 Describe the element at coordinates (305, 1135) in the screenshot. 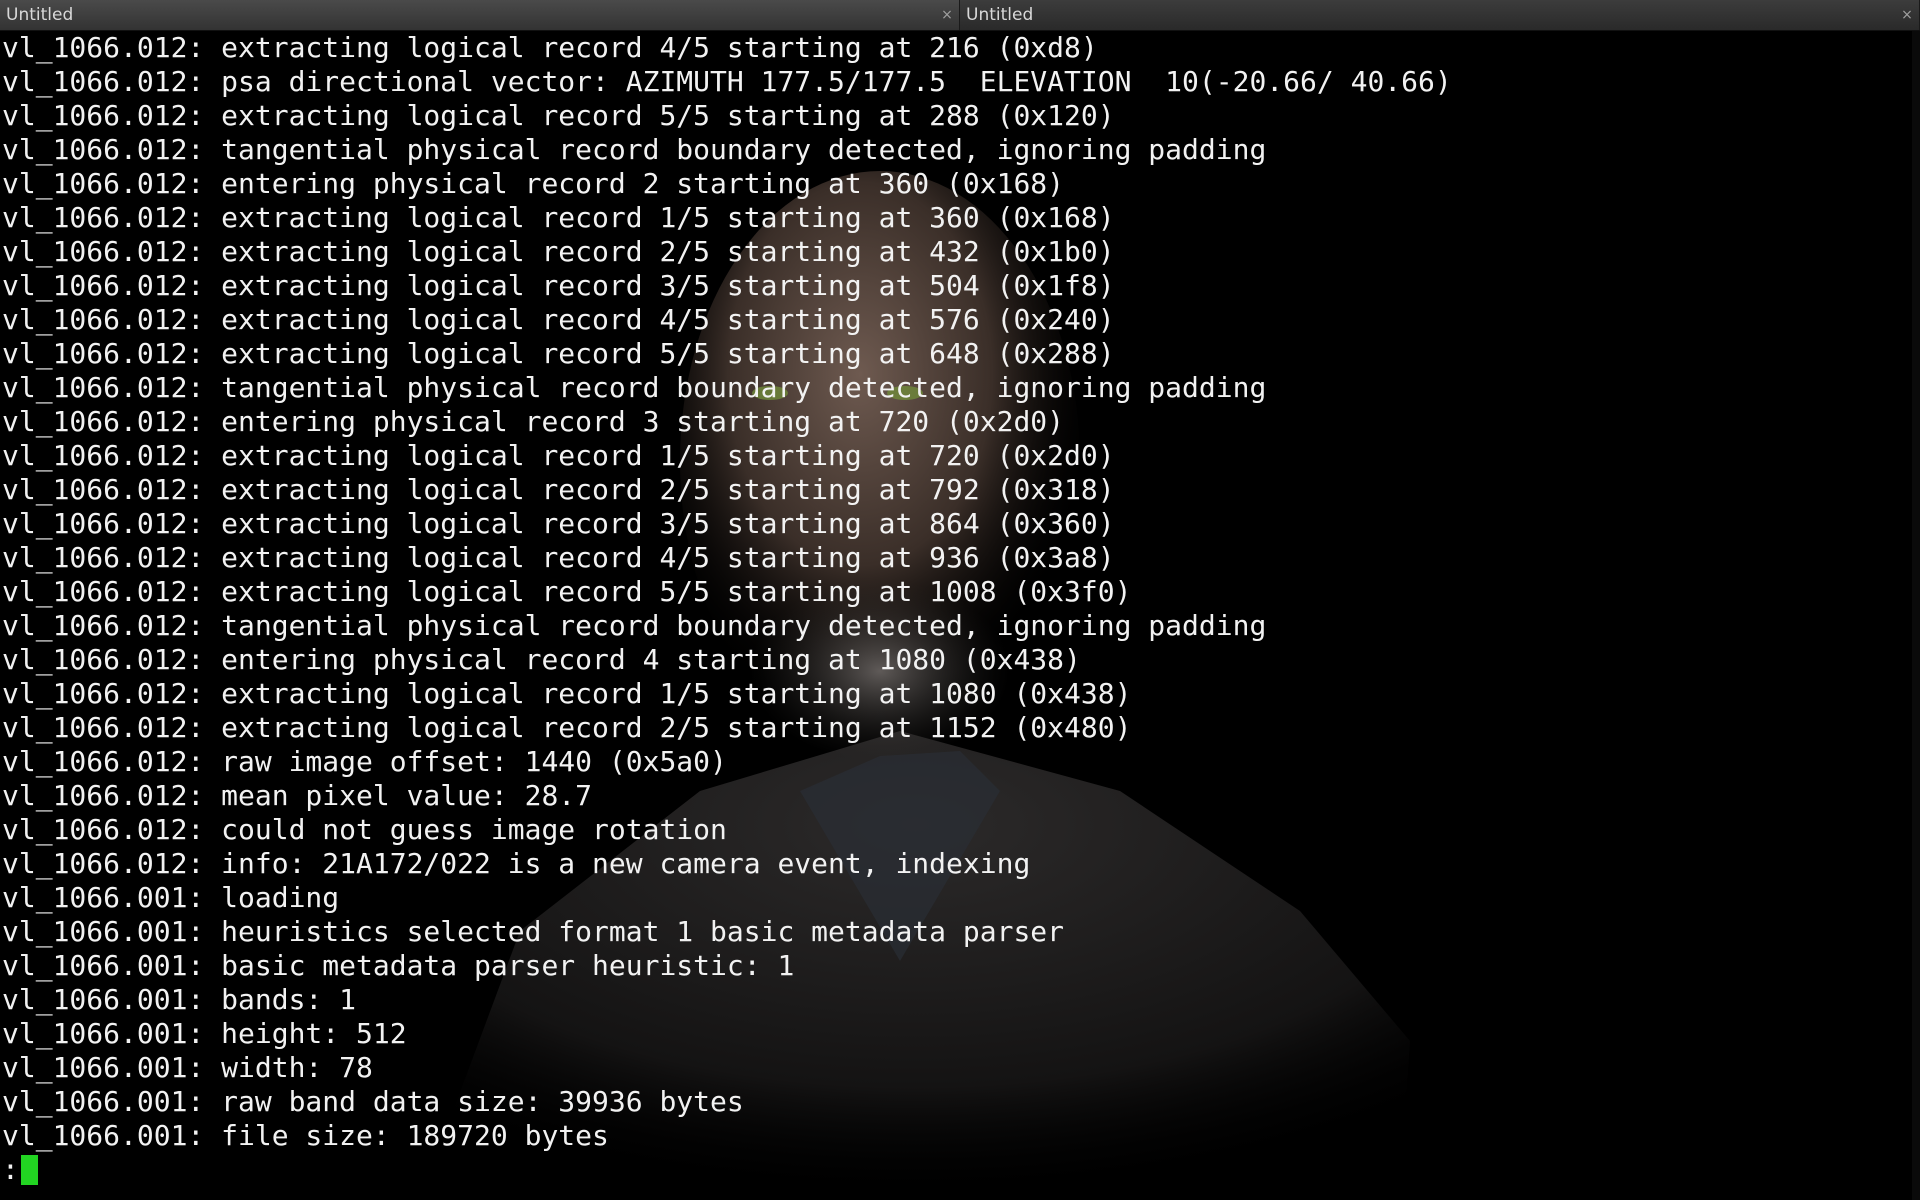

I see `terminal-line: vl_1066.001: file size: 189720 bytes` at that location.